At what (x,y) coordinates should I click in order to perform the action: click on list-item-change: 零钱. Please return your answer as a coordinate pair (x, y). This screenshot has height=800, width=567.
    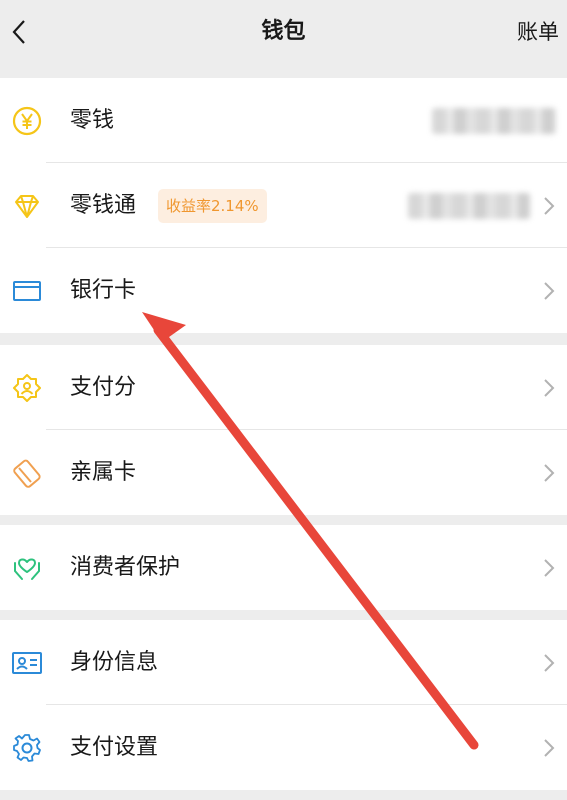
    Looking at the image, I should click on (283, 120).